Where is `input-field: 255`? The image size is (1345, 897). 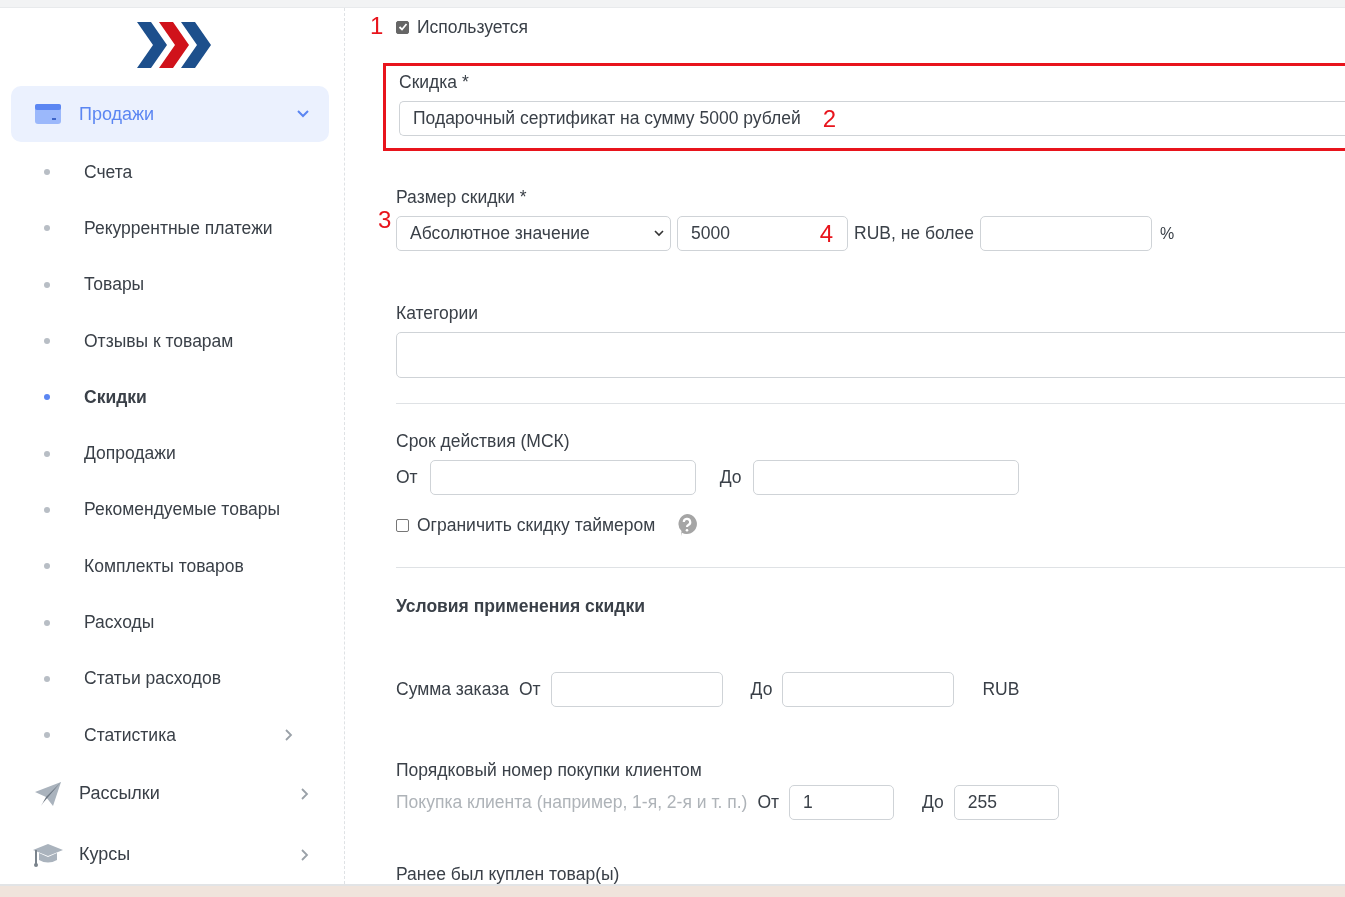 input-field: 255 is located at coordinates (1006, 802).